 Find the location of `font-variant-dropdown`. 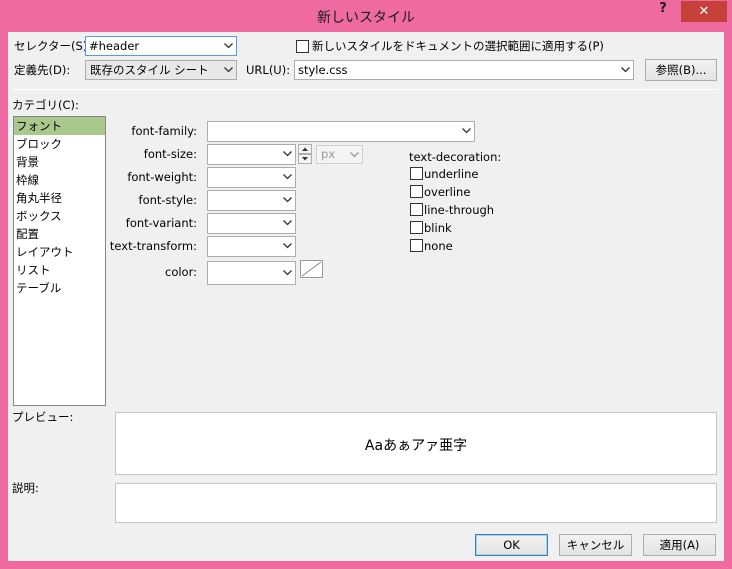

font-variant-dropdown is located at coordinates (251, 223).